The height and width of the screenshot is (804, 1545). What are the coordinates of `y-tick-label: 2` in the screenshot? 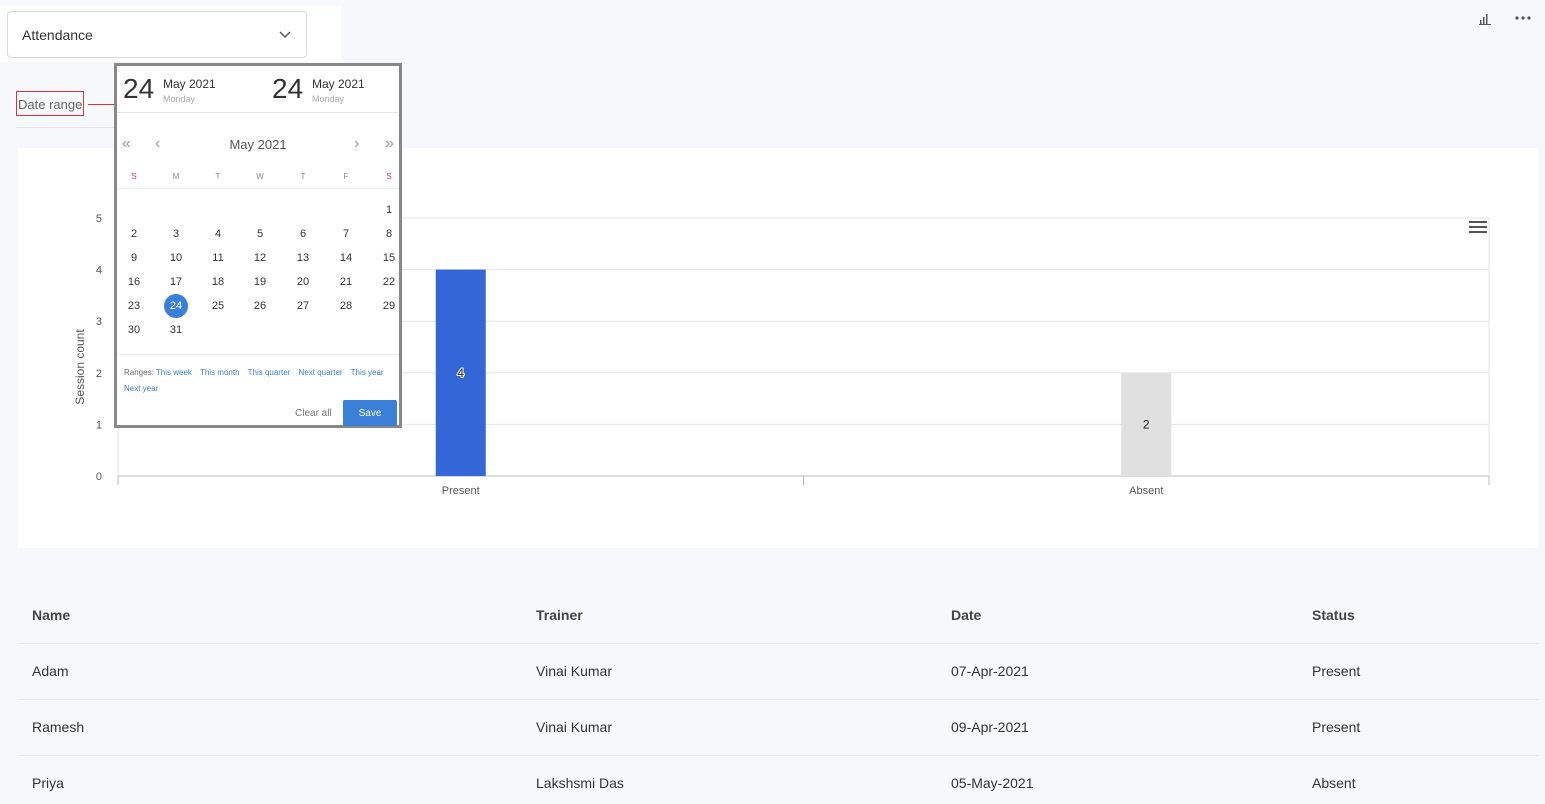 It's located at (99, 374).